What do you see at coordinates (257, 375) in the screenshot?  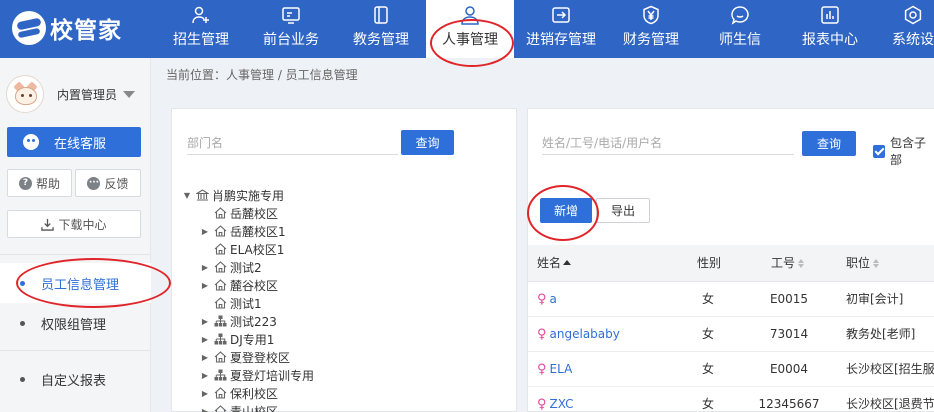 I see `tree-node: ▶ 夏登灯培训专用` at bounding box center [257, 375].